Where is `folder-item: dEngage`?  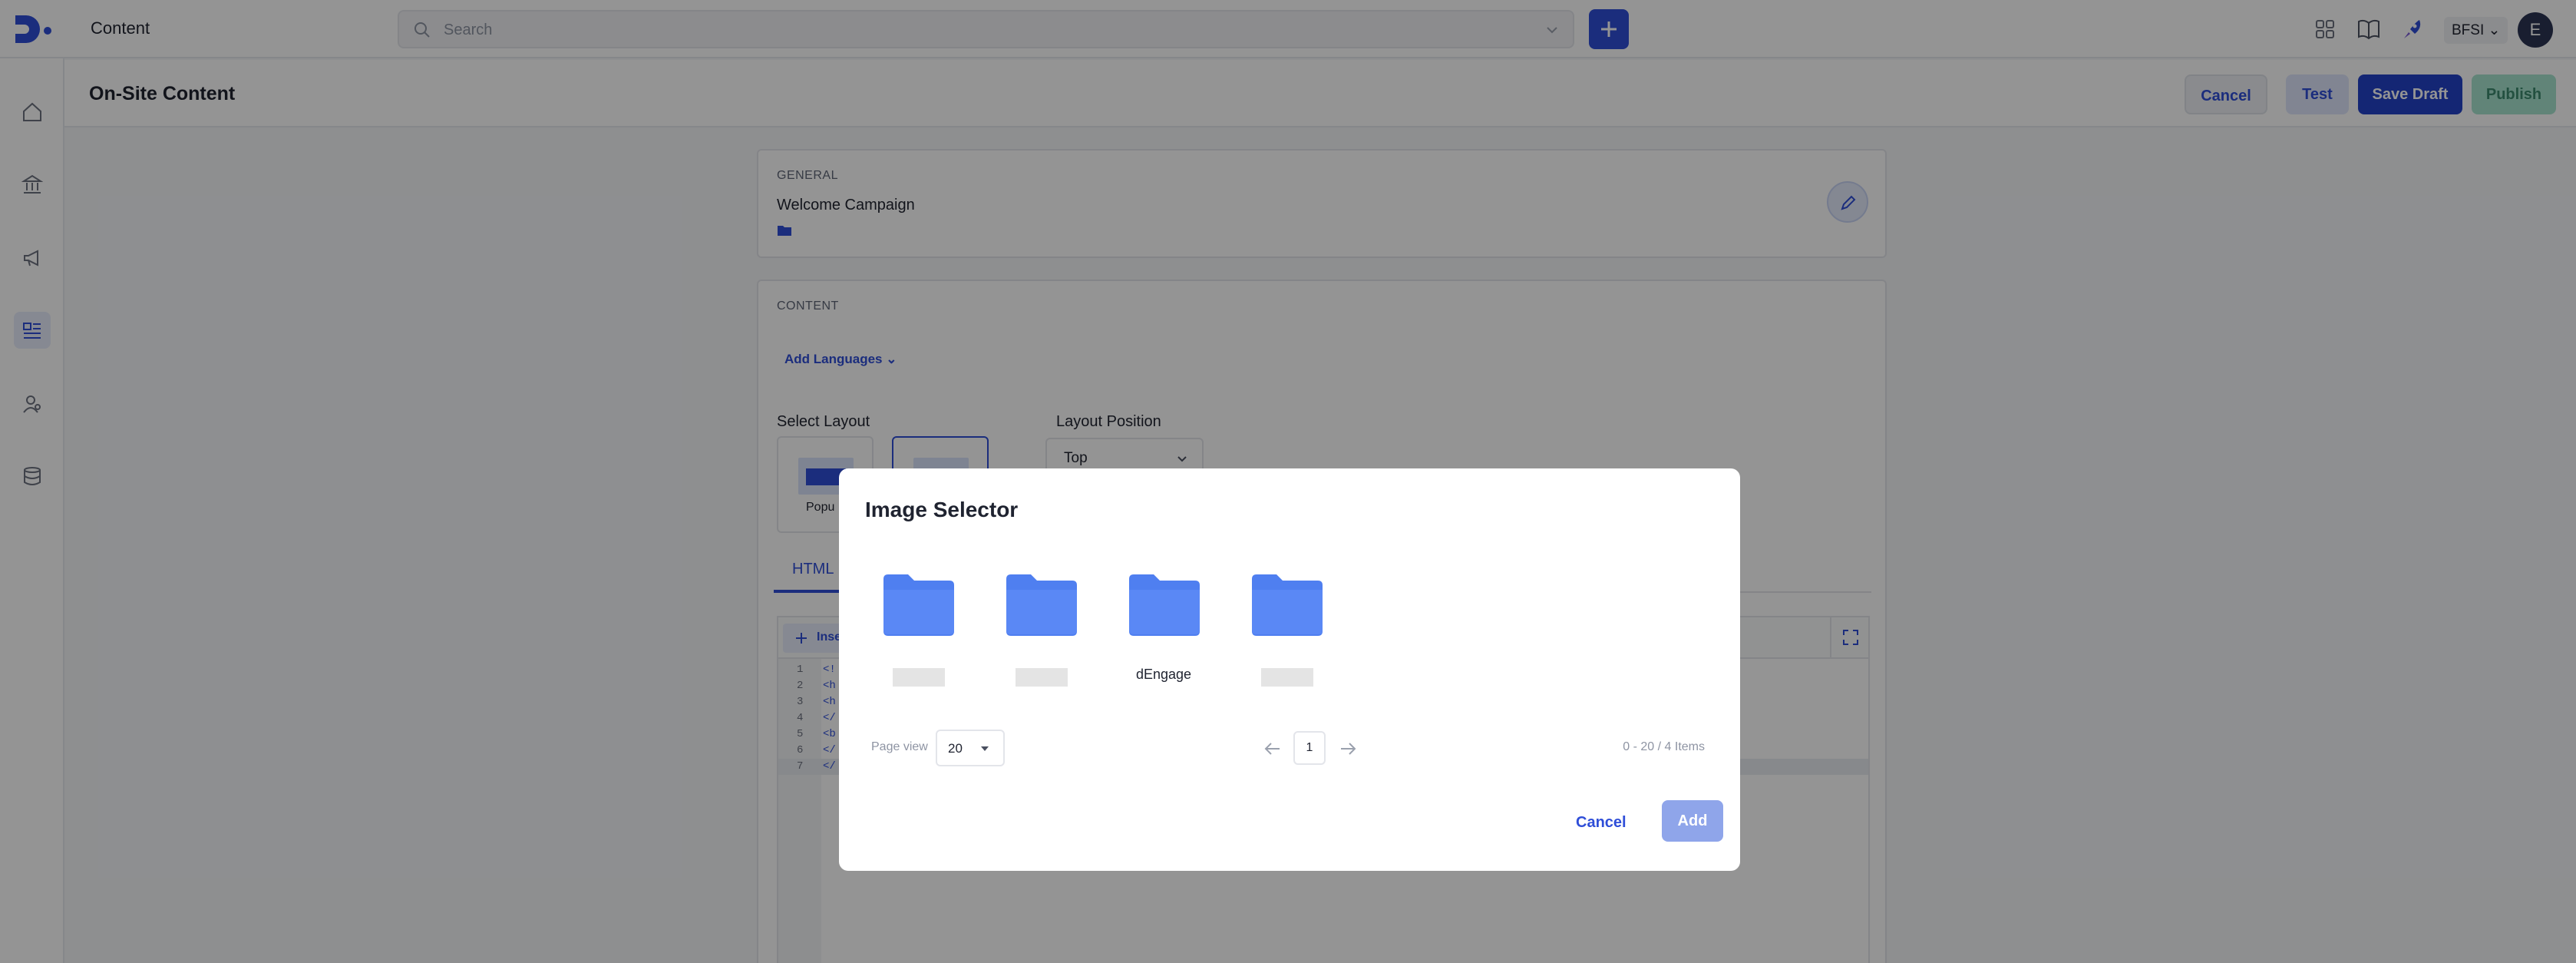 folder-item: dEngage is located at coordinates (1163, 630).